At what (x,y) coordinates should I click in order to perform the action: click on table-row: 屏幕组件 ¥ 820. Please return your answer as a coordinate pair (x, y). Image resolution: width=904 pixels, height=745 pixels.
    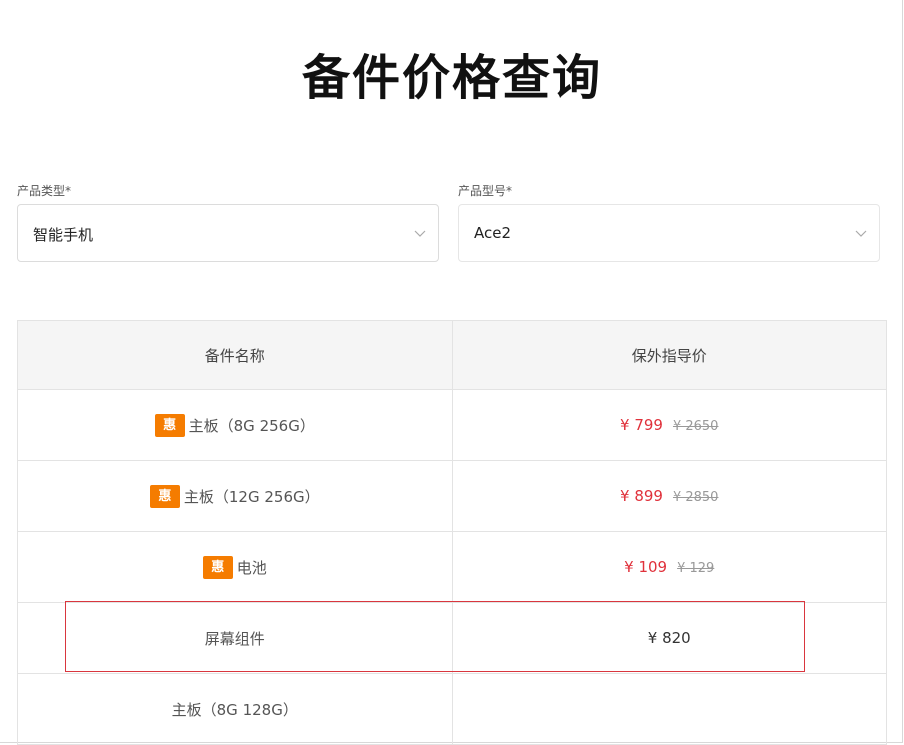
    Looking at the image, I should click on (452, 638).